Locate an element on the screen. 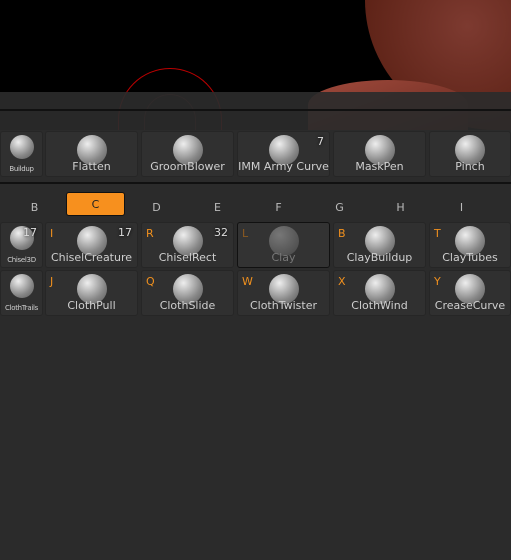 Image resolution: width=511 pixels, height=560 pixels. filter-letter-f: F is located at coordinates (278, 208).